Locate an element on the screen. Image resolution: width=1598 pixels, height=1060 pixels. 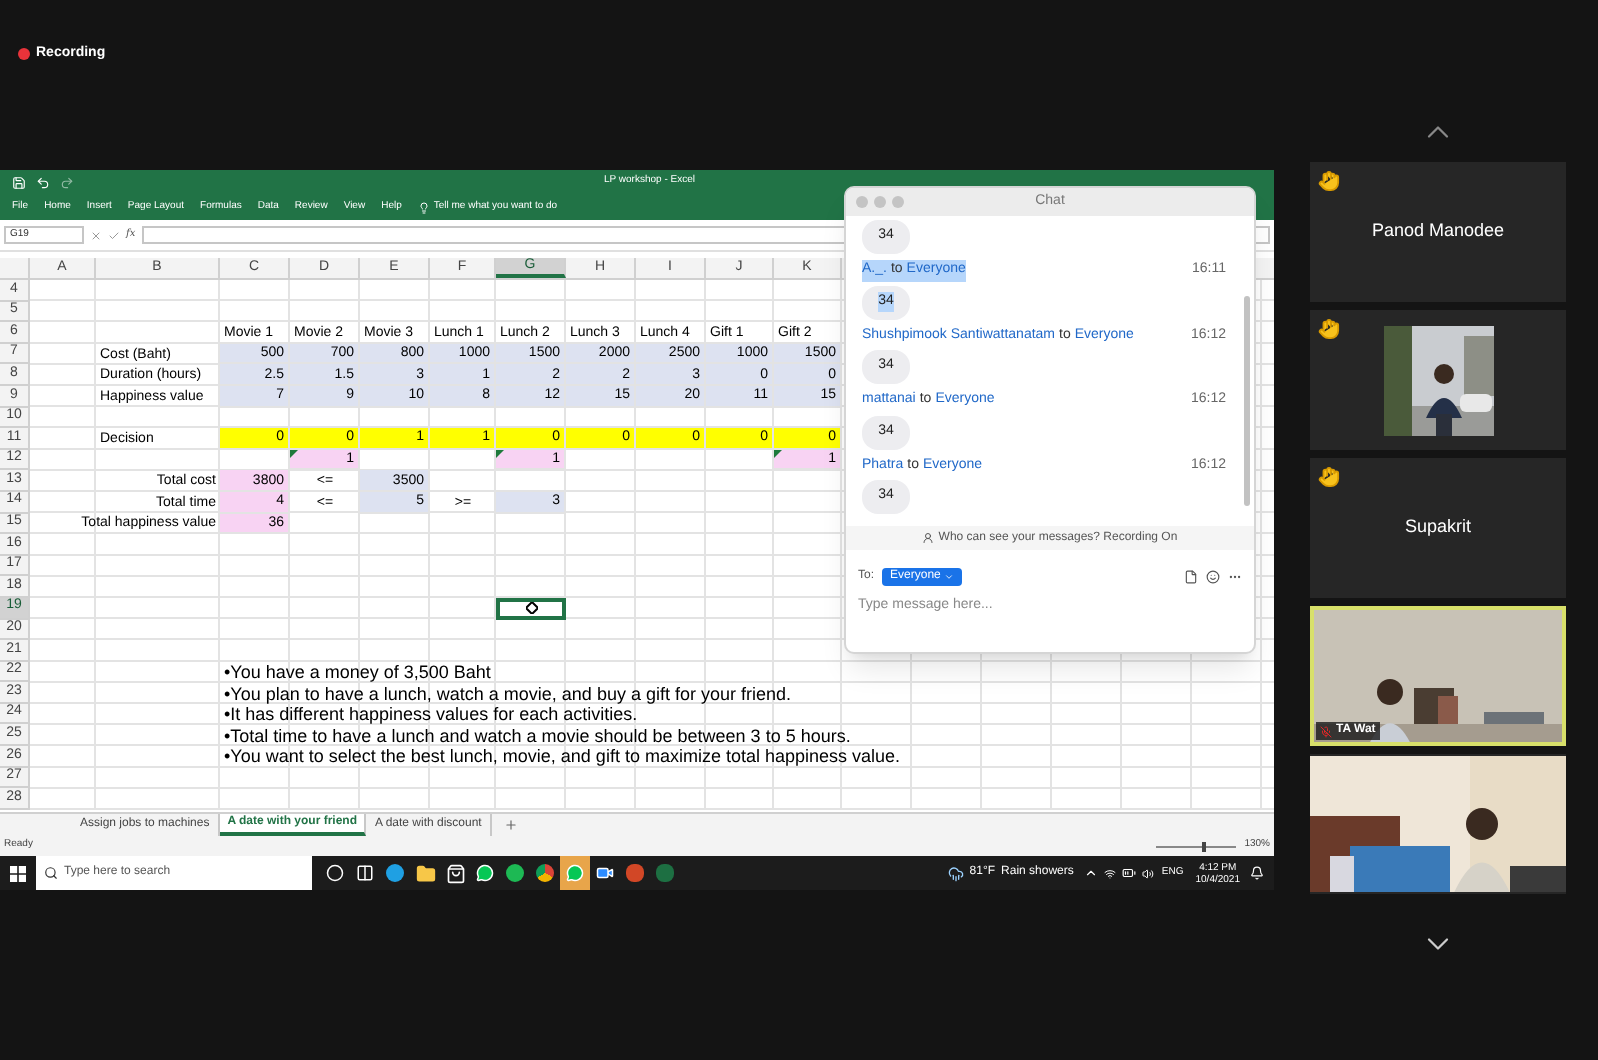
cell-text: •It has different happiness values for each activities. is located at coordinates (431, 714).